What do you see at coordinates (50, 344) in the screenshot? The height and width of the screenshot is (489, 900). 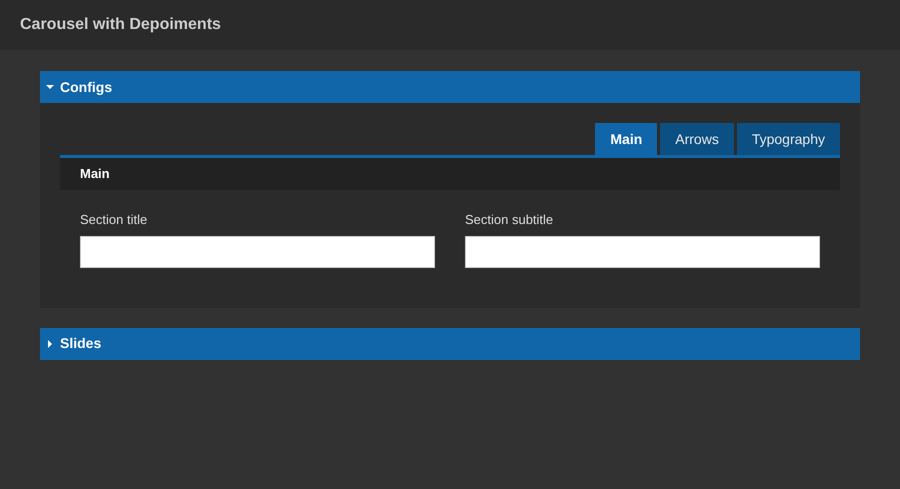 I see `caret-right-icon` at bounding box center [50, 344].